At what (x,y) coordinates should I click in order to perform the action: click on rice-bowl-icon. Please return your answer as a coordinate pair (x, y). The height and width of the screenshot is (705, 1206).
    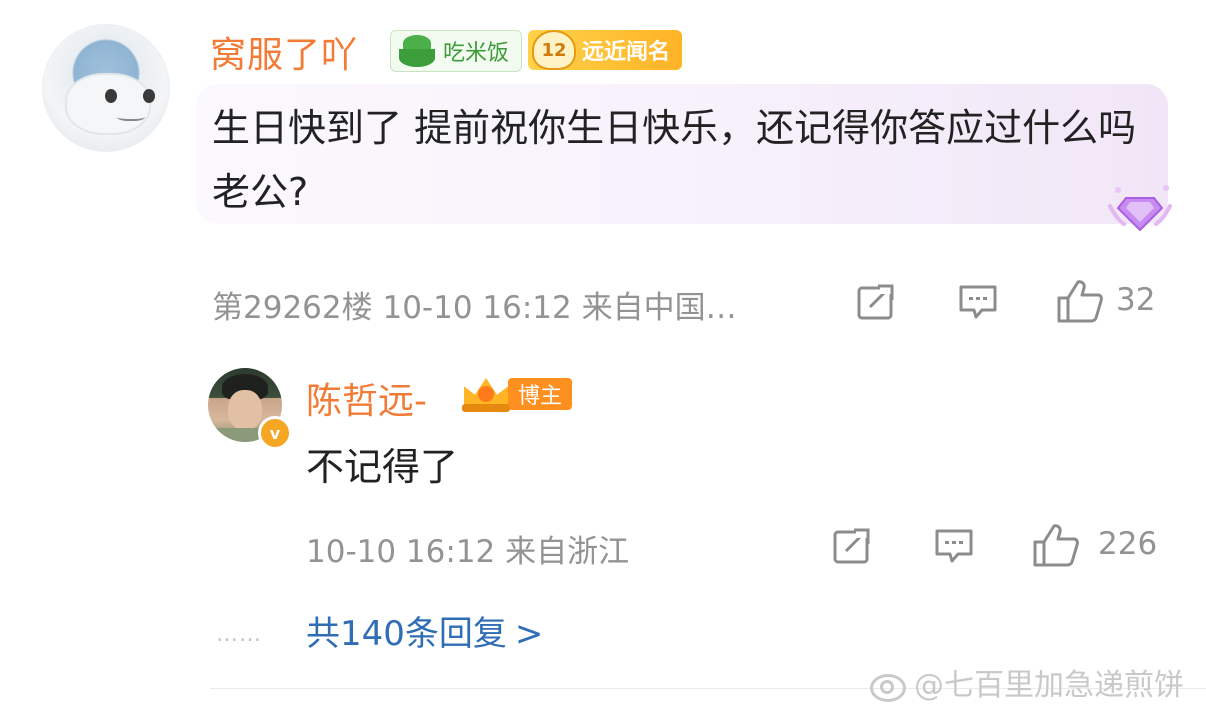
    Looking at the image, I should click on (417, 51).